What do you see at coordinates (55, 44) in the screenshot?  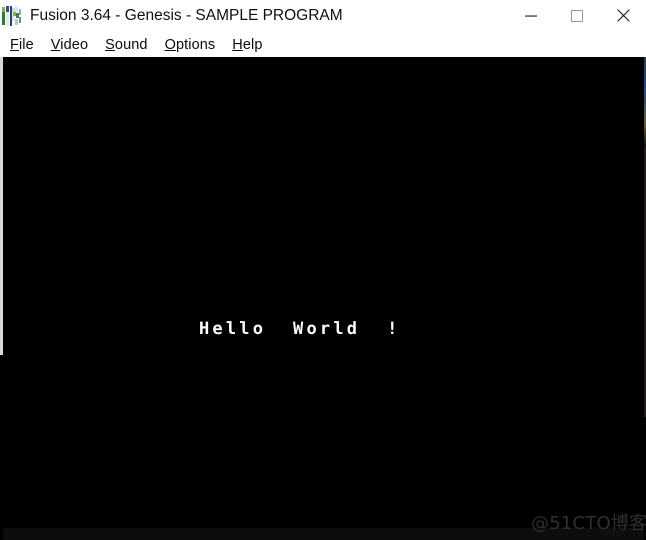 I see `menu-item-video-accel: V` at bounding box center [55, 44].